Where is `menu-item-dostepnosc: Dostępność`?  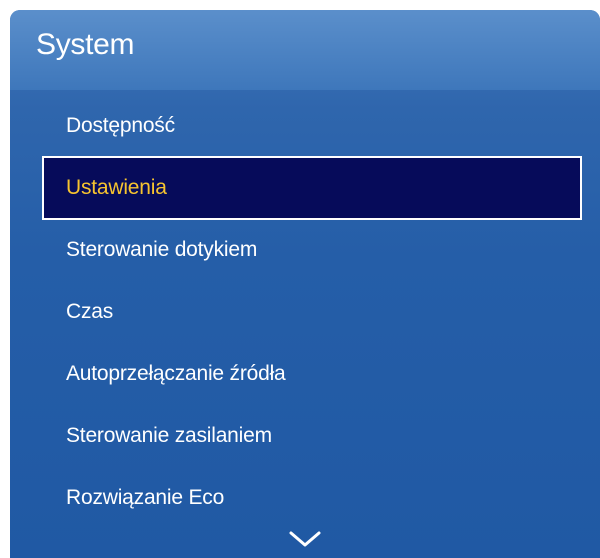
menu-item-dostepnosc: Dostępność is located at coordinates (305, 126).